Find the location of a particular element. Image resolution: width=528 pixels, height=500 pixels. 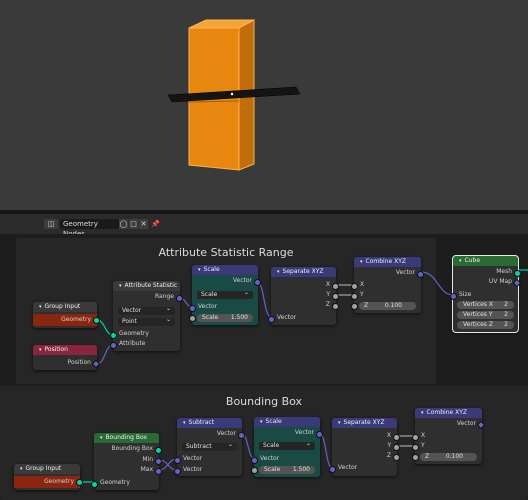

pin-icon: 📌 is located at coordinates (155, 224).